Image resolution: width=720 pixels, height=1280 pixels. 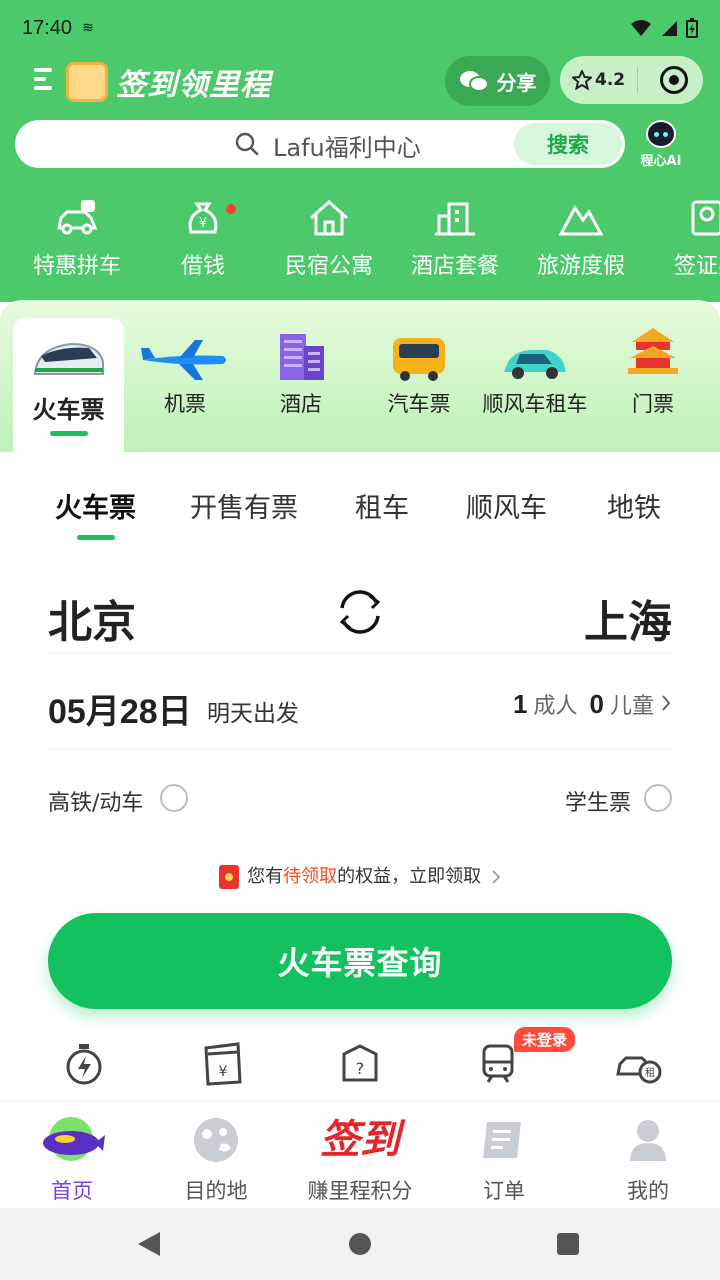 I want to click on money-bag-icon: ¥, so click(x=203, y=218).